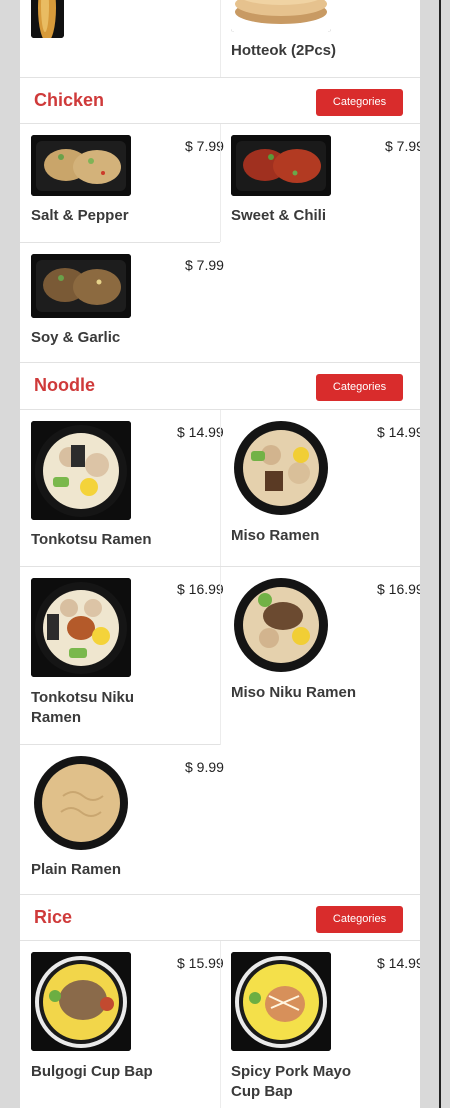 The image size is (450, 1108). I want to click on soy-garlic-image, so click(81, 286).